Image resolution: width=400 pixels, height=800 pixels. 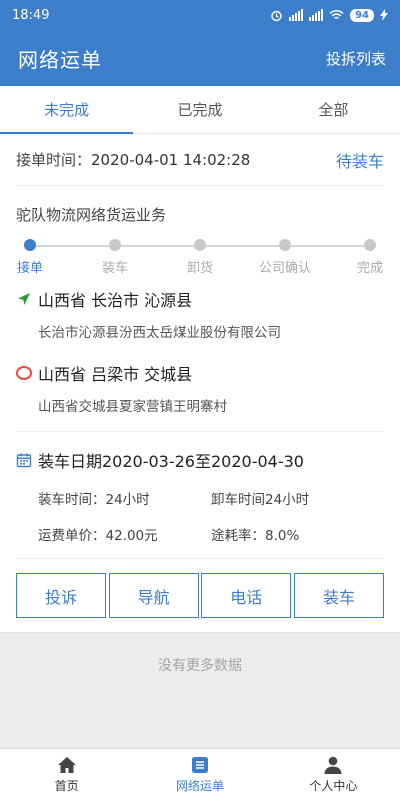 What do you see at coordinates (369, 268) in the screenshot?
I see `step-label: 完成` at bounding box center [369, 268].